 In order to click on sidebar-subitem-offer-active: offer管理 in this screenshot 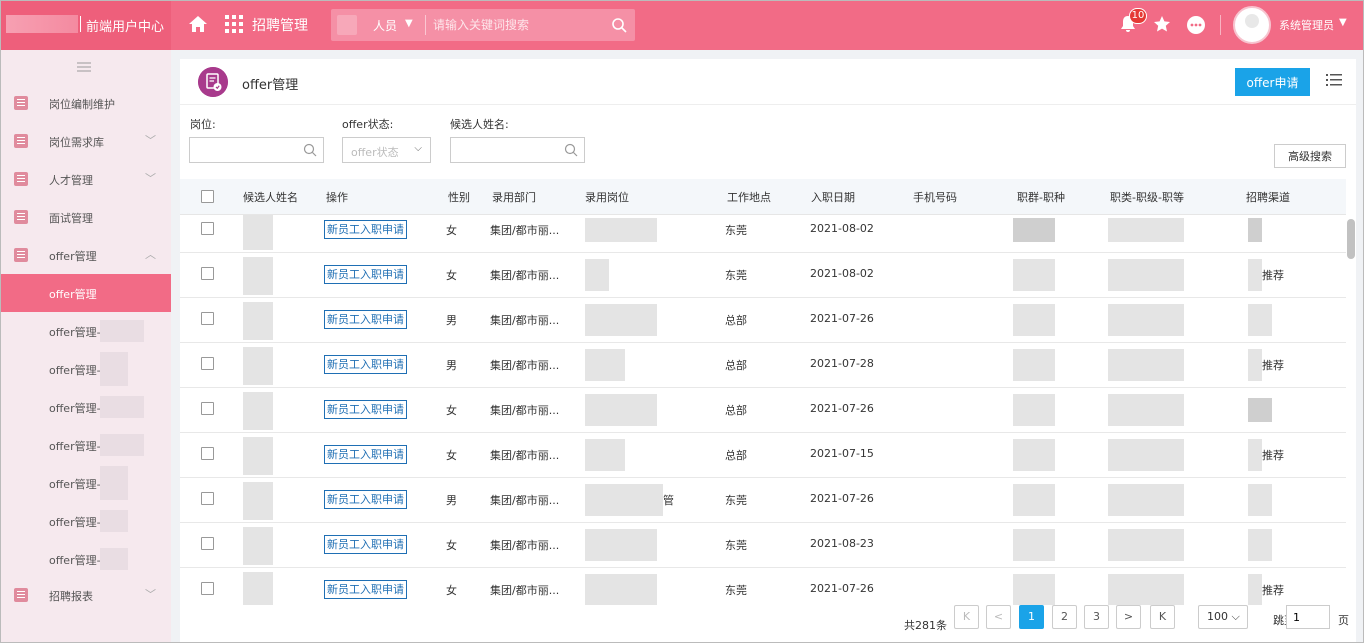, I will do `click(85, 293)`.